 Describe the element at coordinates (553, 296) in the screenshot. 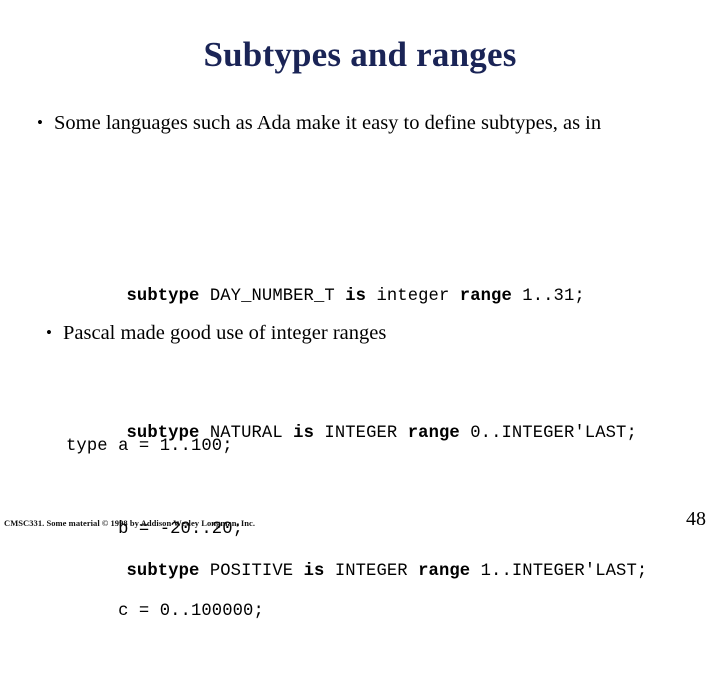

I see `range-expression: 1..31;` at that location.